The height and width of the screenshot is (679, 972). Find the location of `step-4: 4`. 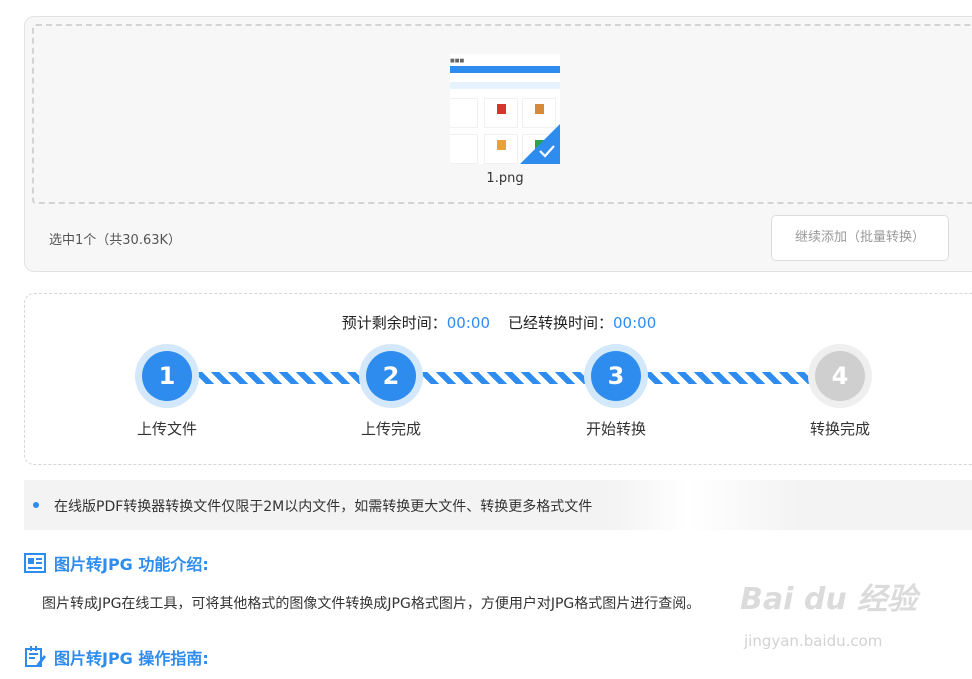

step-4: 4 is located at coordinates (840, 376).